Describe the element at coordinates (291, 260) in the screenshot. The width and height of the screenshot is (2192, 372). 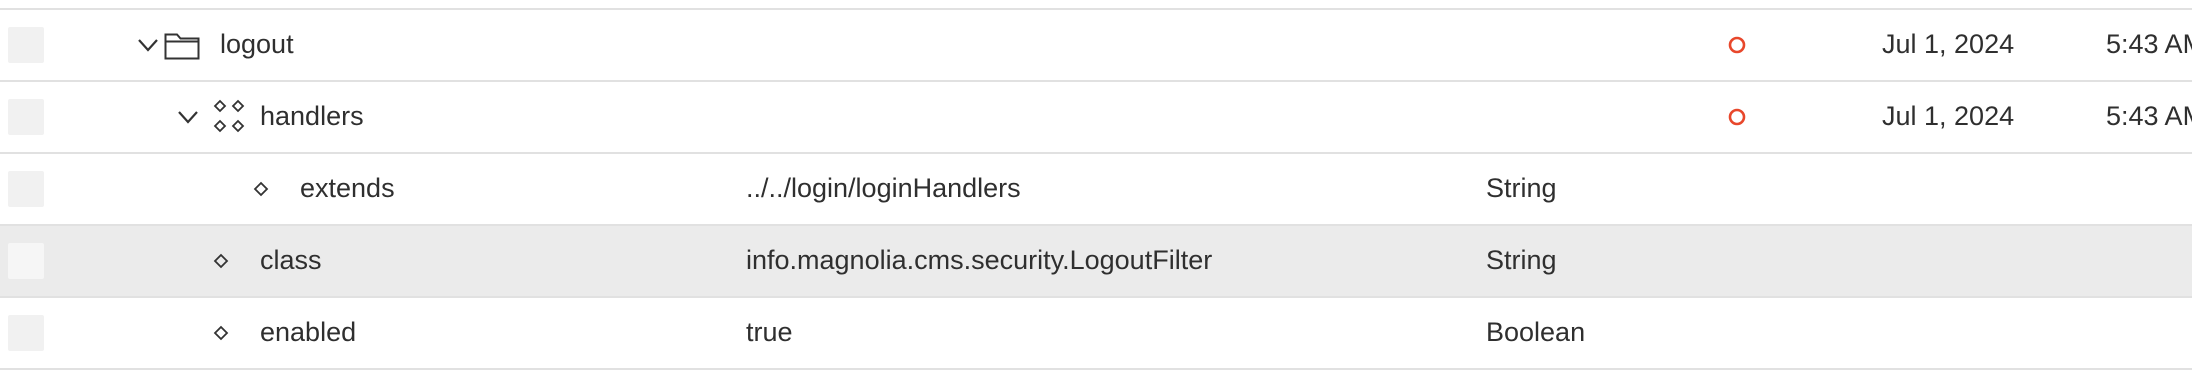
I see `property-name: class` at that location.